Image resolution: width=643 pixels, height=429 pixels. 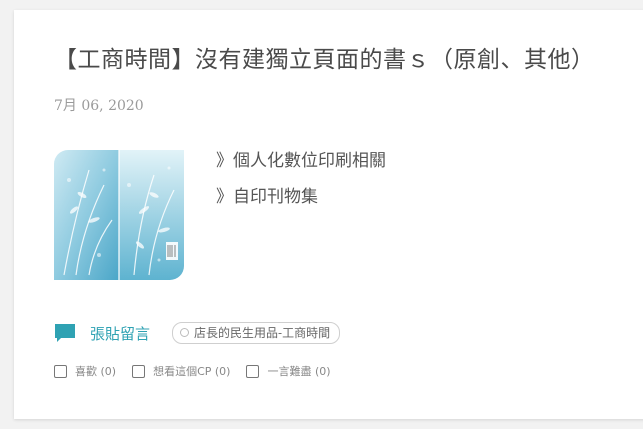 What do you see at coordinates (65, 333) in the screenshot?
I see `speech-bubble-icon` at bounding box center [65, 333].